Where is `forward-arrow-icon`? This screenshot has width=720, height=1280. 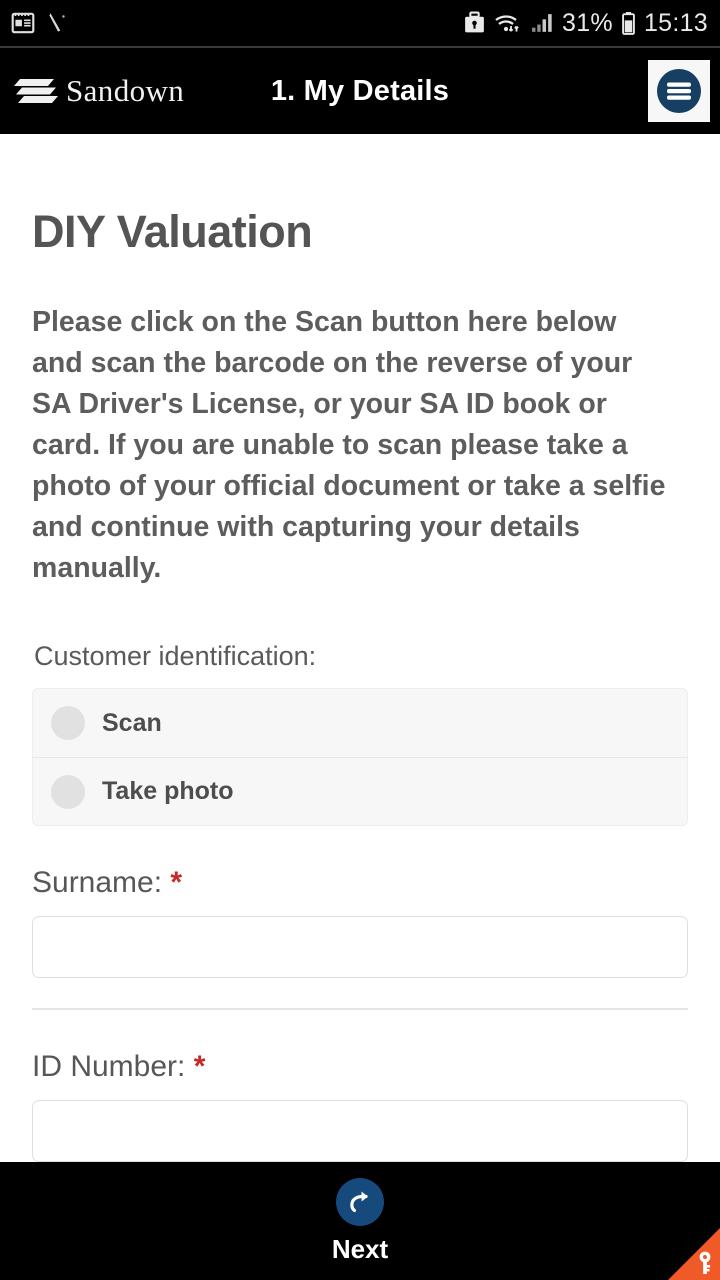 forward-arrow-icon is located at coordinates (359, 1201).